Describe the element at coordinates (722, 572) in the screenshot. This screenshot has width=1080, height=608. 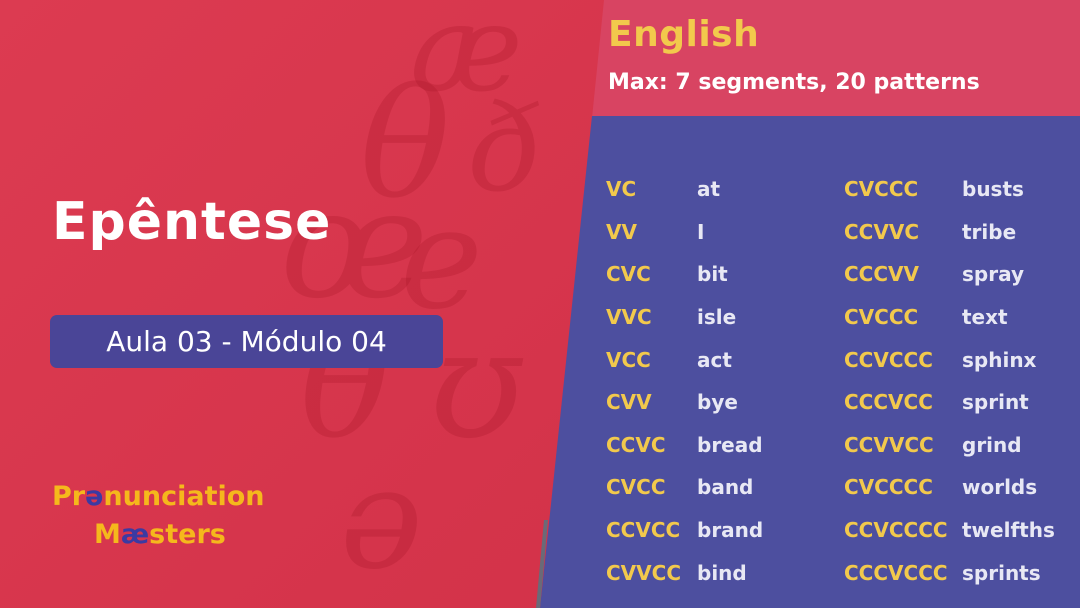
I see `example-word: bind` at that location.